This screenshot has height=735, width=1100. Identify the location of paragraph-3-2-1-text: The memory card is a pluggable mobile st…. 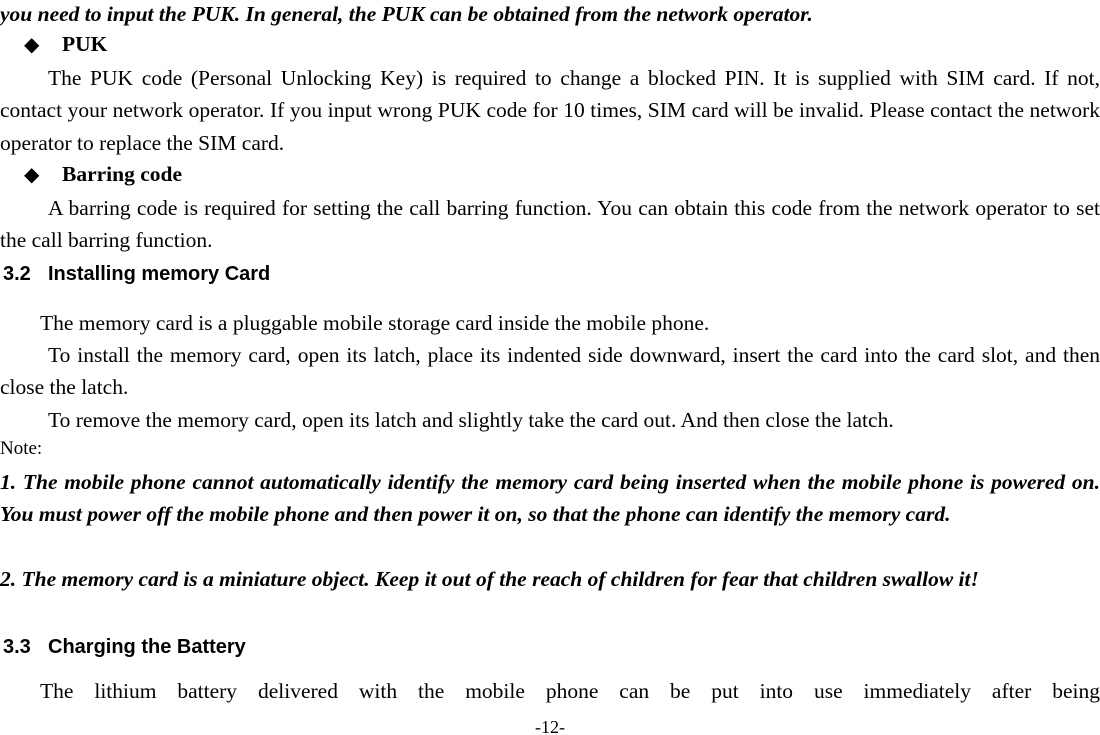
(375, 323).